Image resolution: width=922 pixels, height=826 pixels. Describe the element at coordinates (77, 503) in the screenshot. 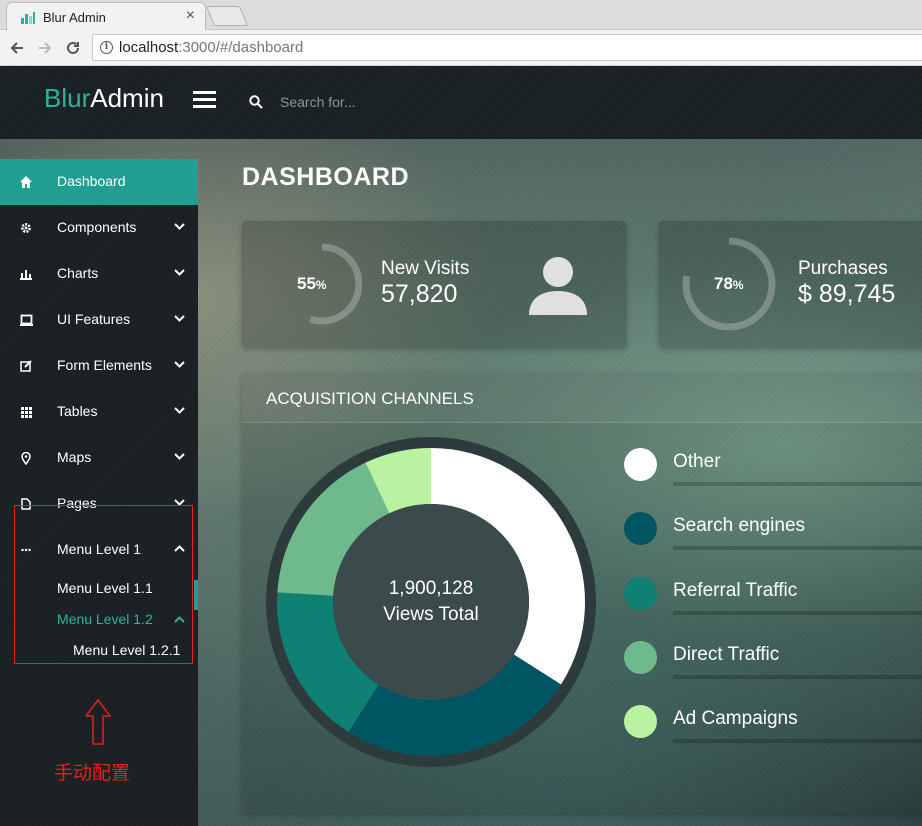

I see `sidebar-item-label: Pages` at that location.